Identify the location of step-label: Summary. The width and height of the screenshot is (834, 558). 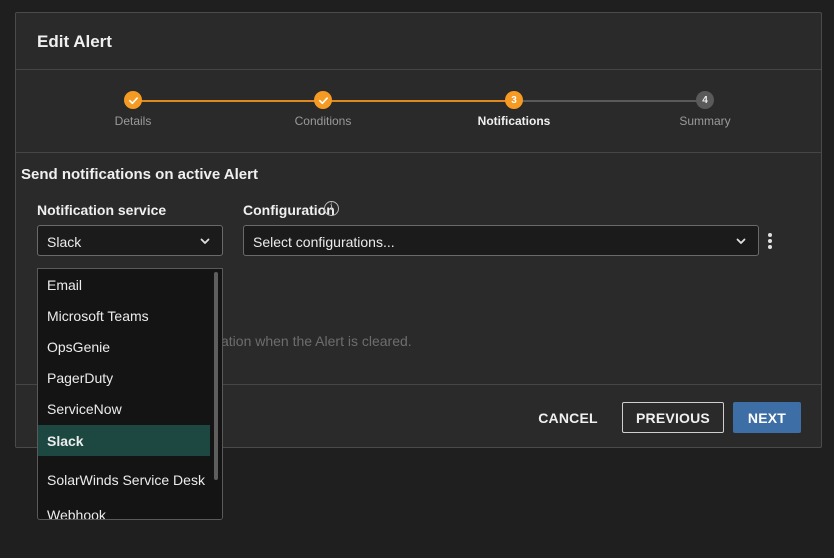
(705, 121).